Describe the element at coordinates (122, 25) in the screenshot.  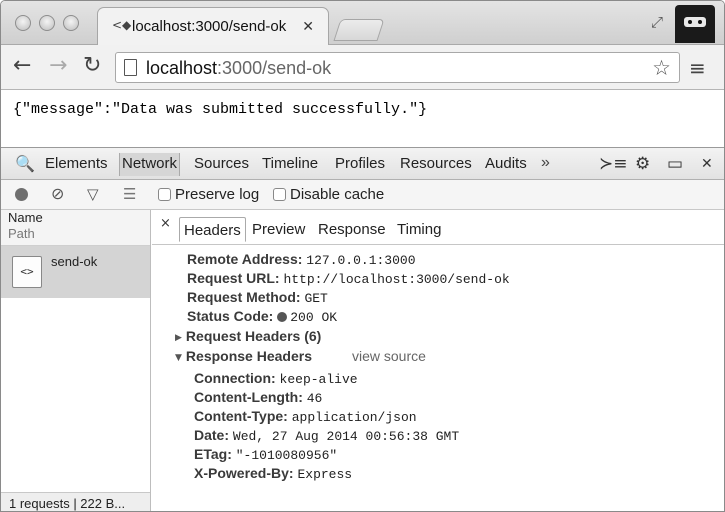
I see `page-favicon-icon: <◆` at that location.